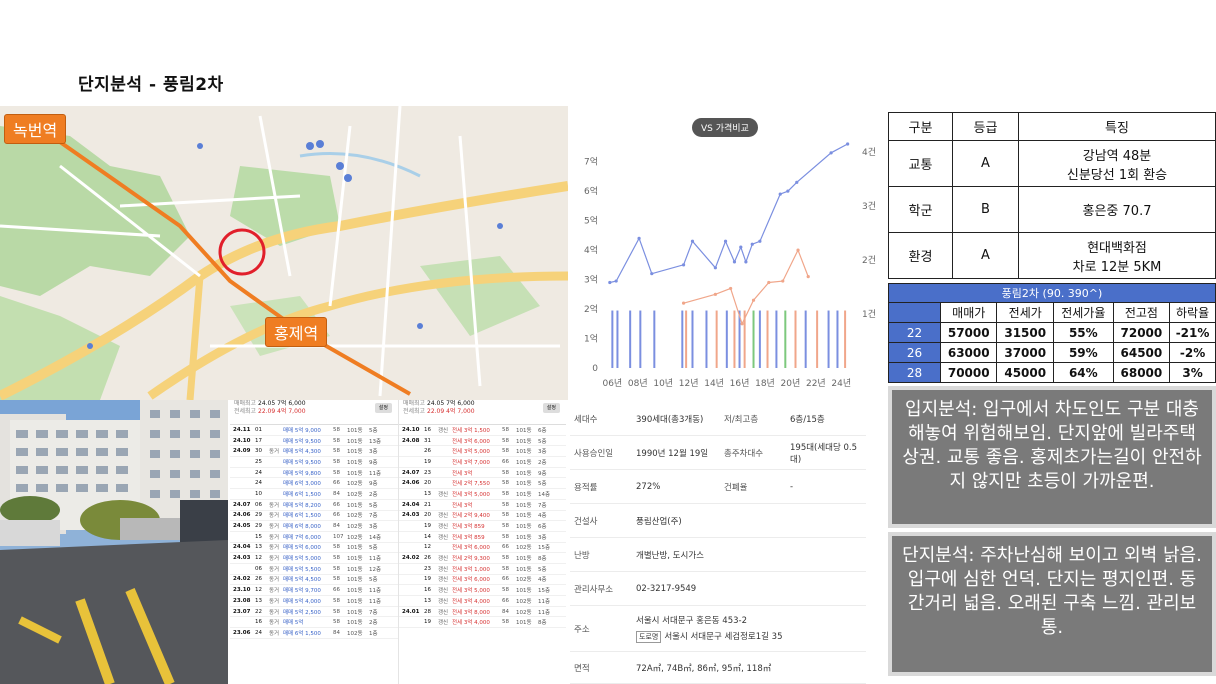 The width and height of the screenshot is (1216, 684). I want to click on transaction-day: 21, so click(427, 504).